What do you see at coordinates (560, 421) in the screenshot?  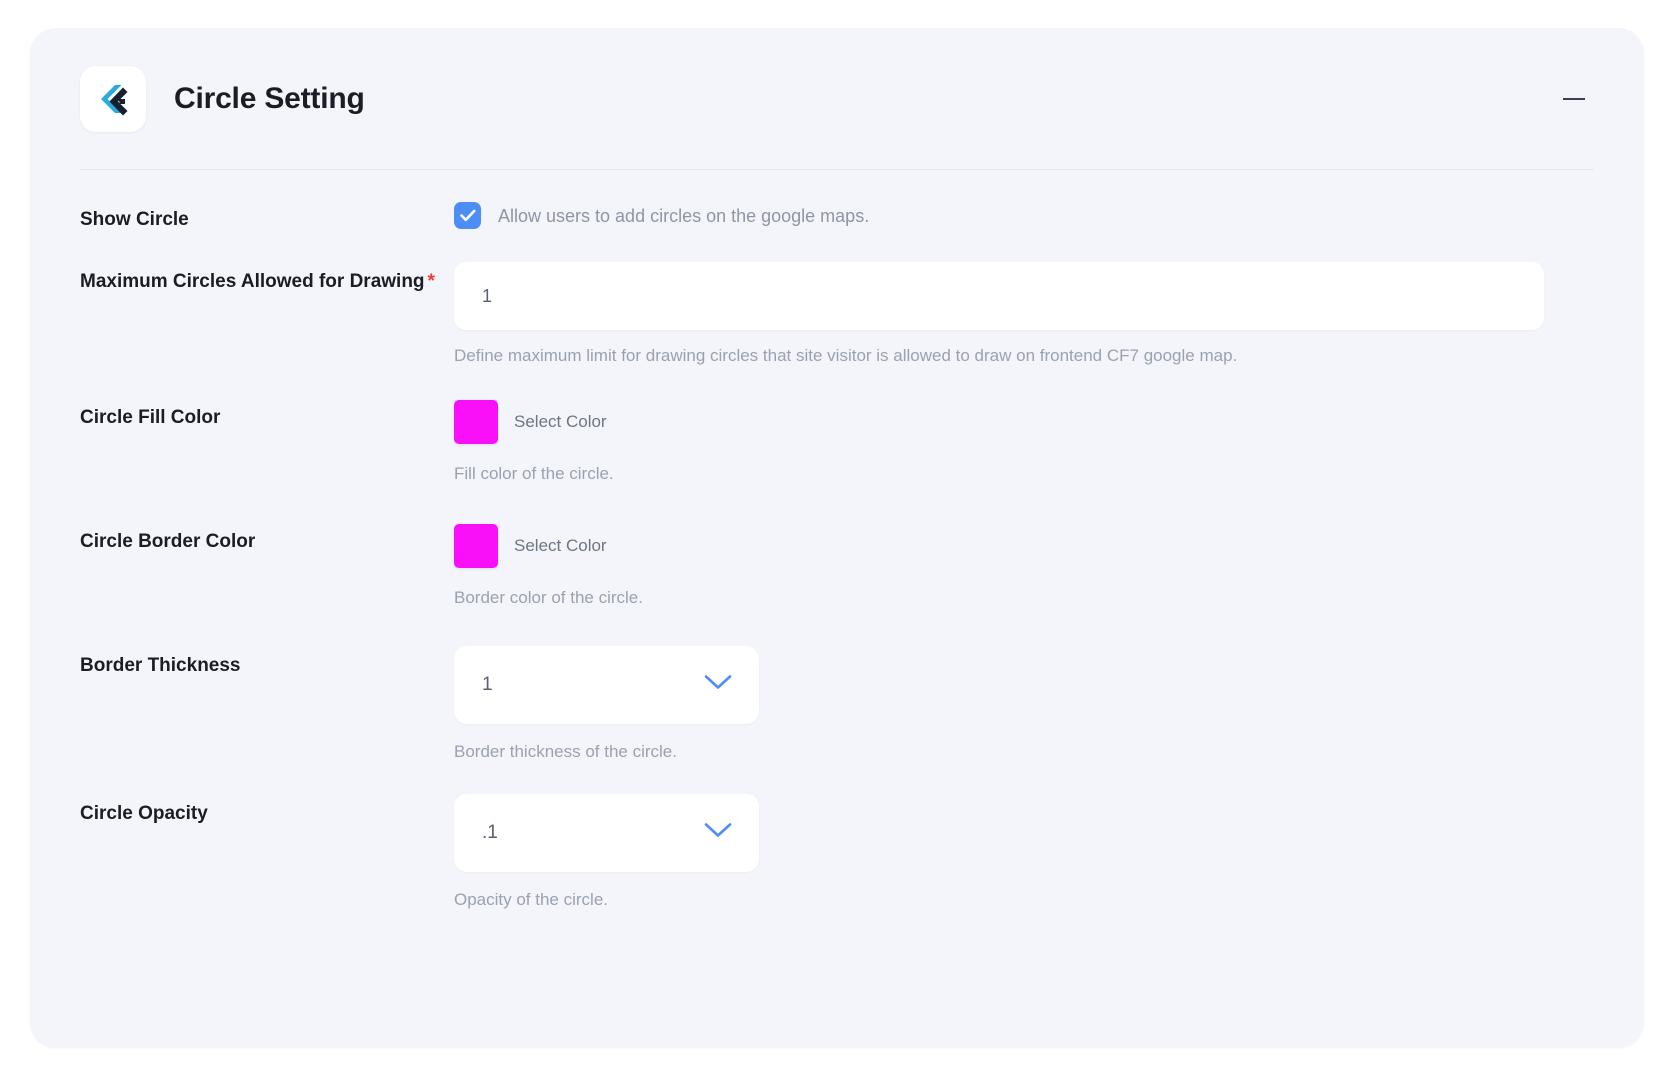 I see `circle-fill-color-swatch-label: Select Color` at bounding box center [560, 421].